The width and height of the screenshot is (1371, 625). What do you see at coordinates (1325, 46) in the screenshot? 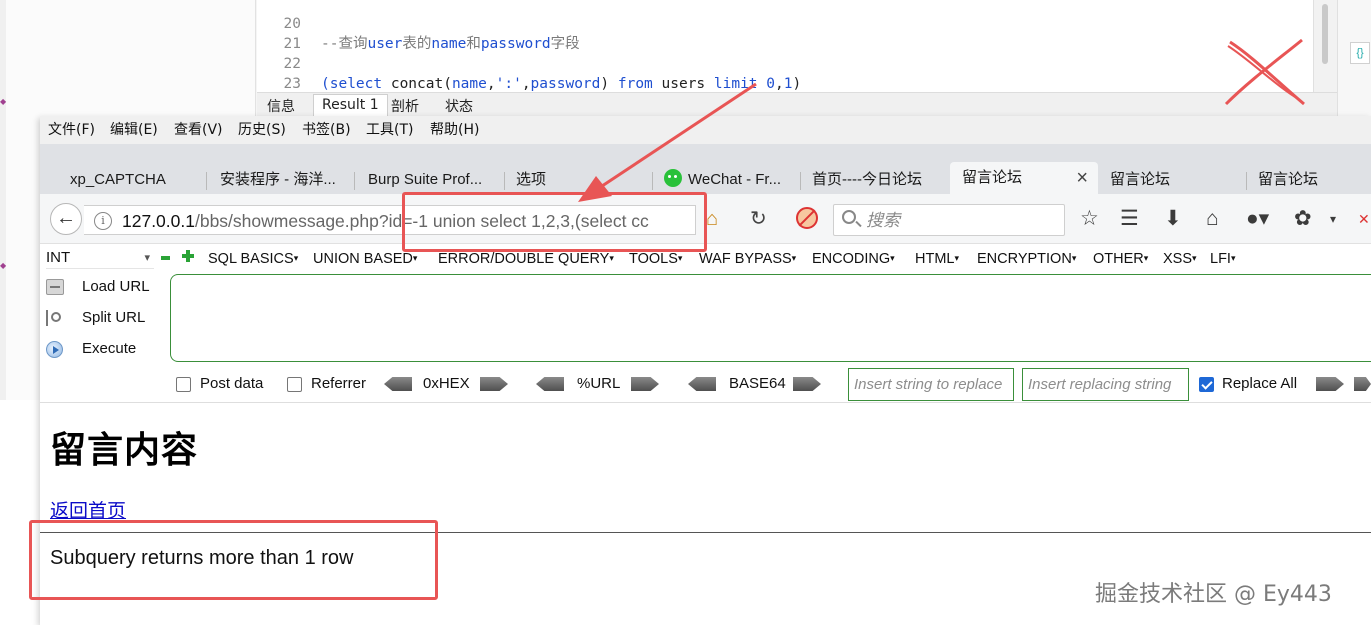
I see `editor-scrollbar` at bounding box center [1325, 46].